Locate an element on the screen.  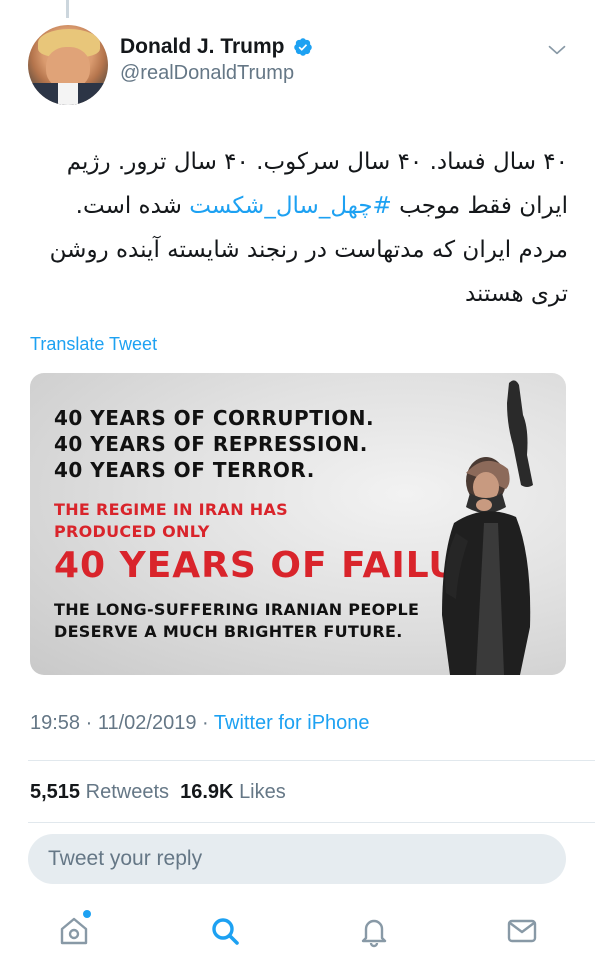
author-block: Donald J. Trump @realDonaldTrump is located at coordinates (216, 60).